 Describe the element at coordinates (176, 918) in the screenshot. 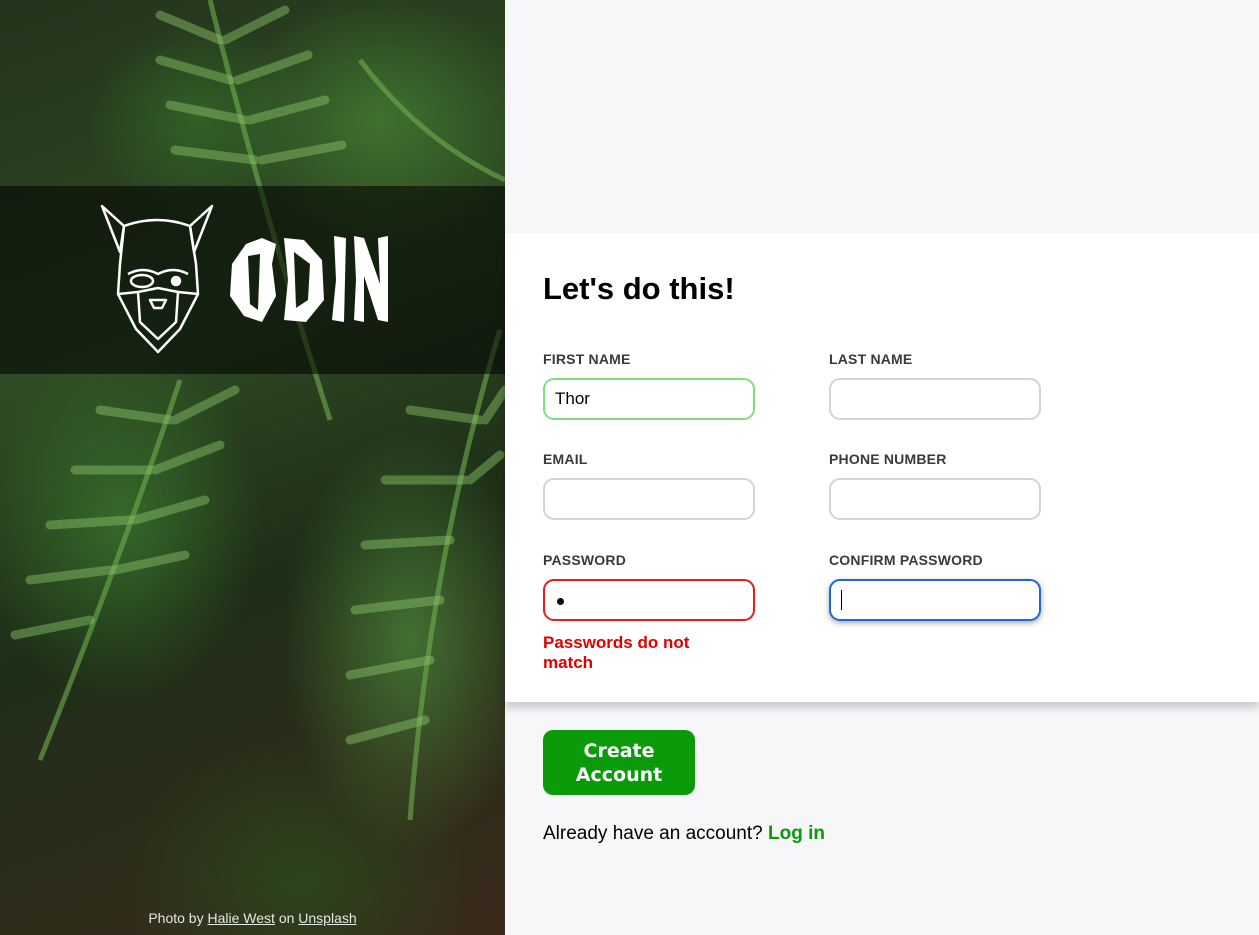

I see `credit-prefix: Photo by` at that location.